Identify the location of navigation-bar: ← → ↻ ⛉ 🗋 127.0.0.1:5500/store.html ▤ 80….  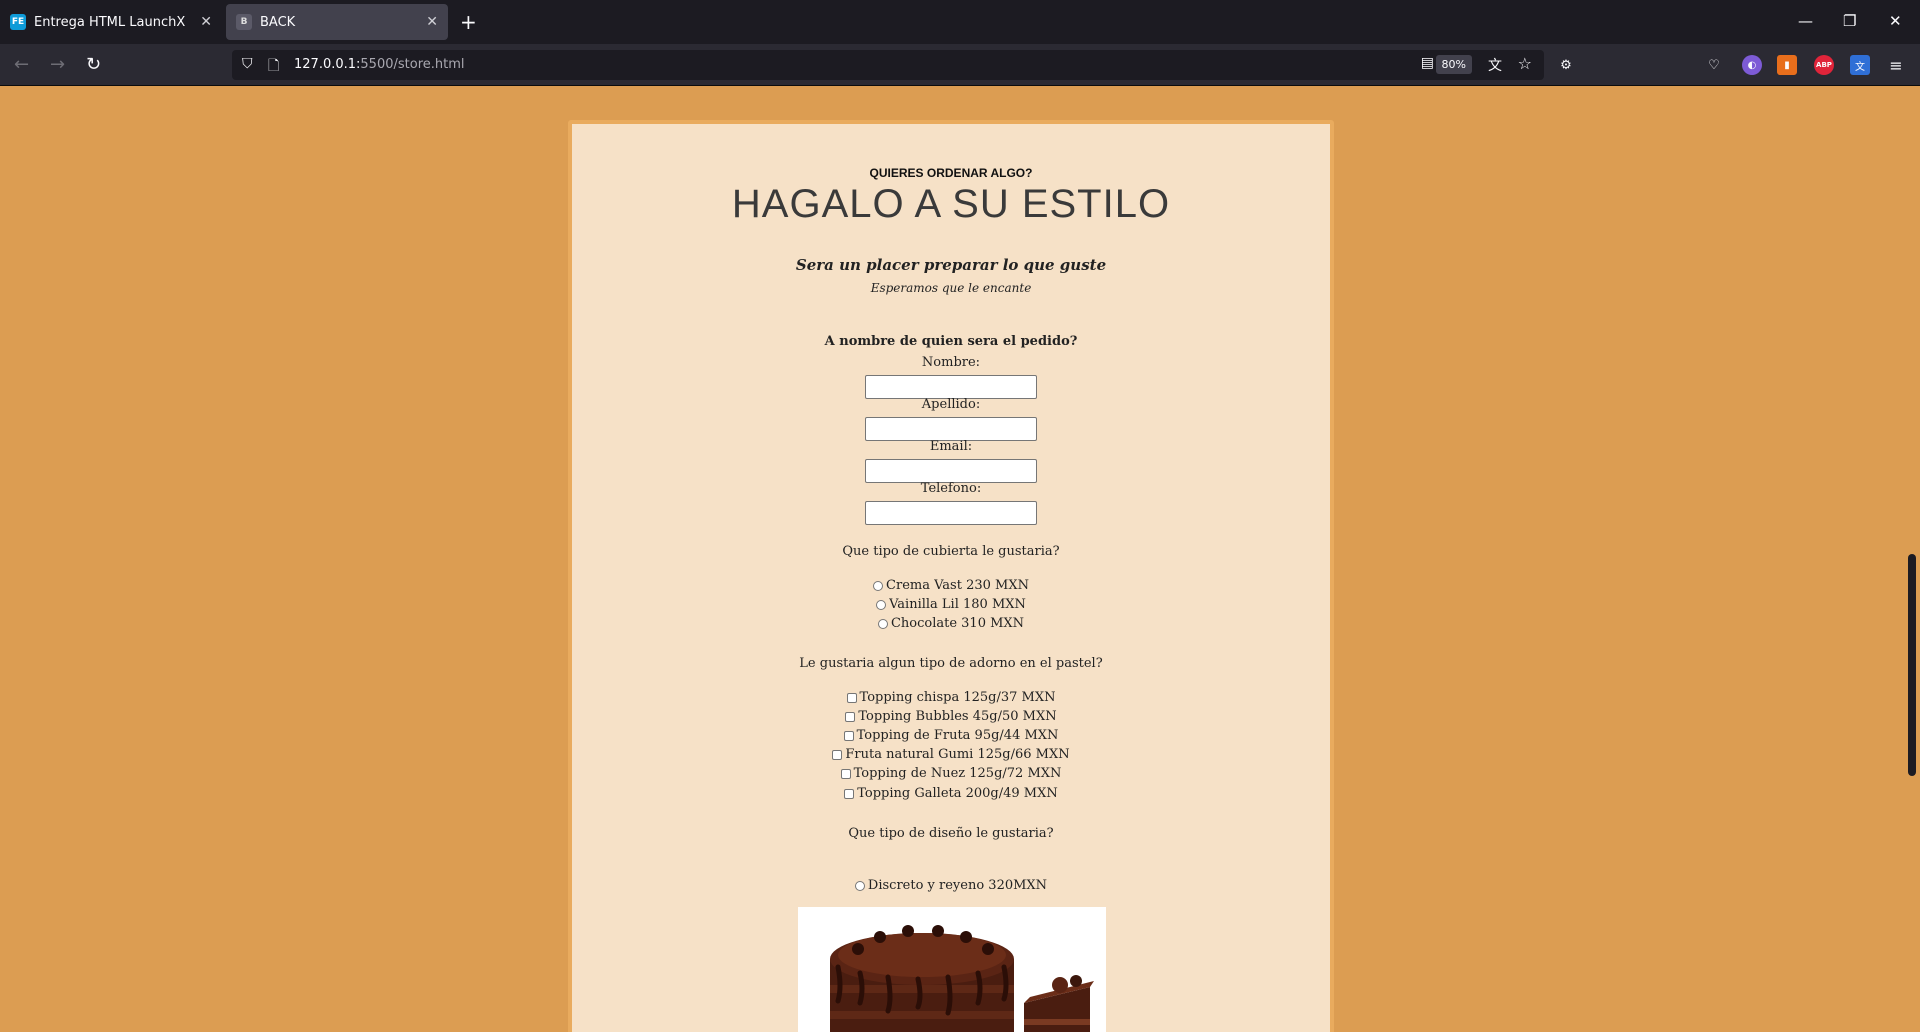
(960, 65).